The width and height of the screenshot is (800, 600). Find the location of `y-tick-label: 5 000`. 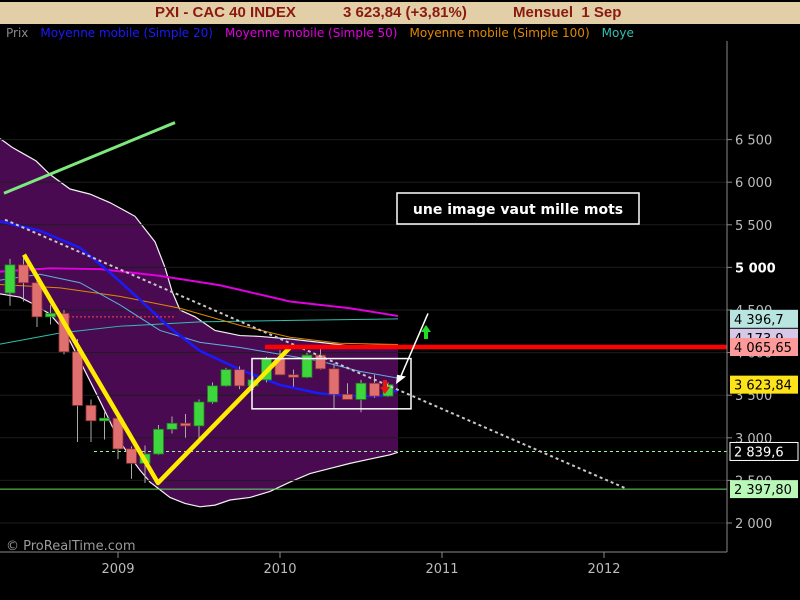

y-tick-label: 5 000 is located at coordinates (755, 268).